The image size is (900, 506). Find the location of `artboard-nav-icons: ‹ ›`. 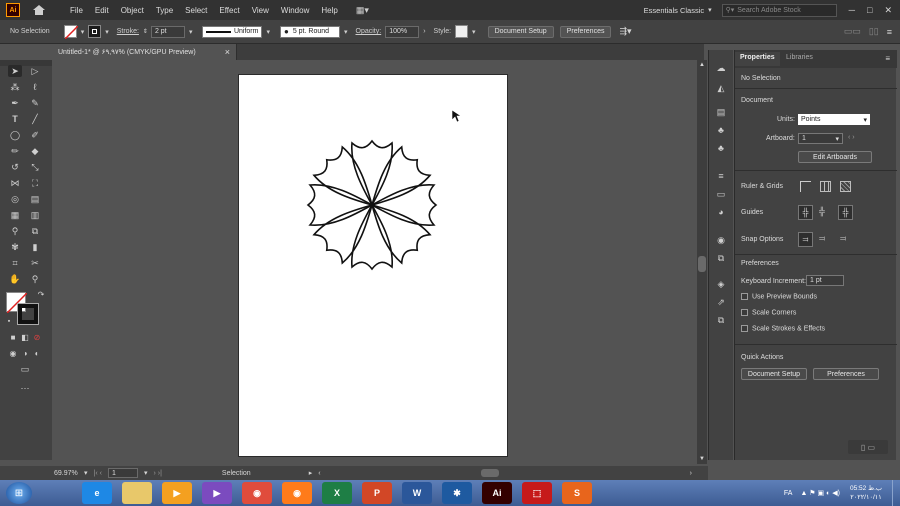

artboard-nav-icons: ‹ › is located at coordinates (851, 137).